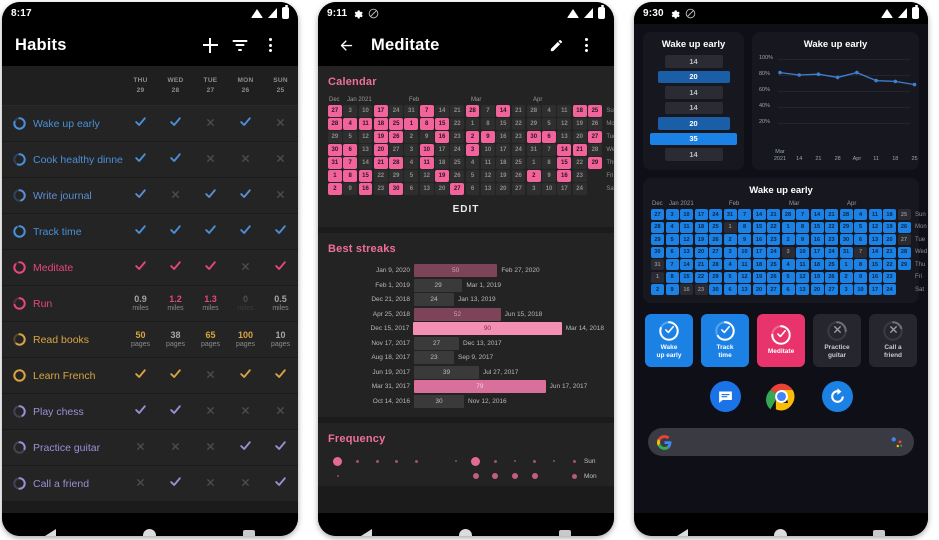 The width and height of the screenshot is (939, 540). Describe the element at coordinates (904, 264) in the screenshot. I see `calendar-day-cell: 29` at that location.